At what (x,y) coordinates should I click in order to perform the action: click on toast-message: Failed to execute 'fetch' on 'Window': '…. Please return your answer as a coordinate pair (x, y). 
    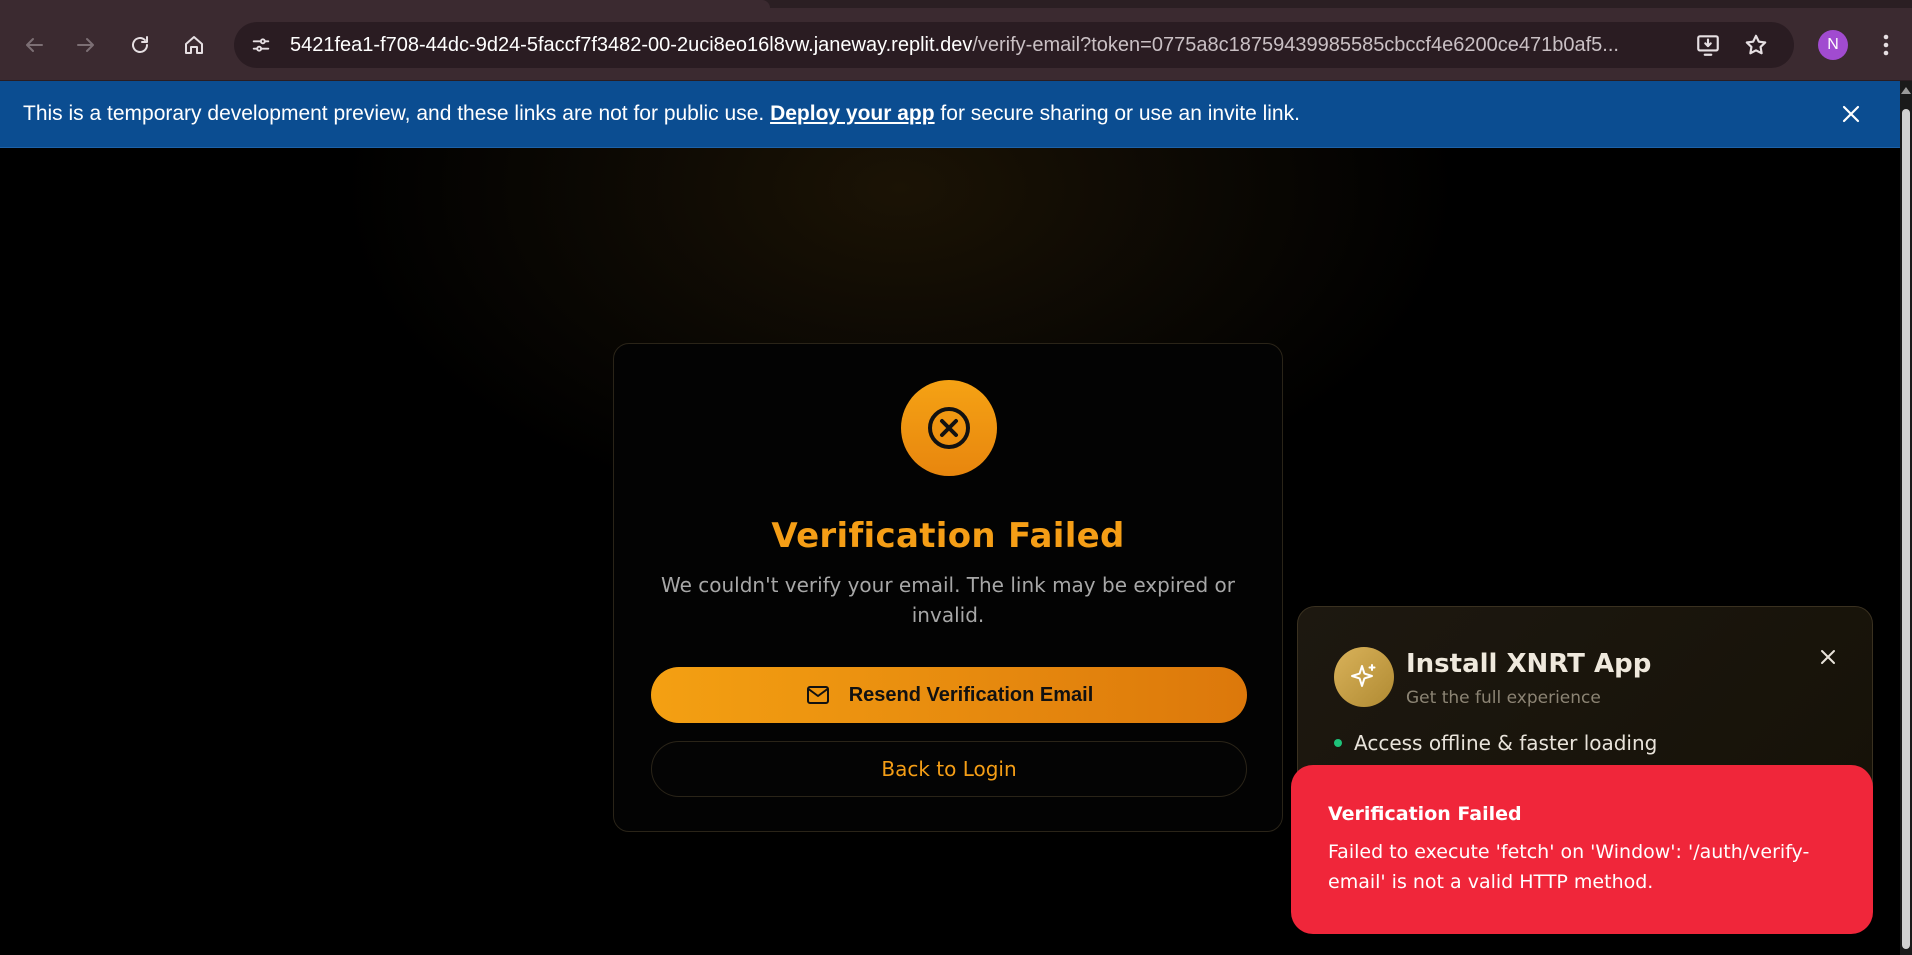
    Looking at the image, I should click on (1569, 867).